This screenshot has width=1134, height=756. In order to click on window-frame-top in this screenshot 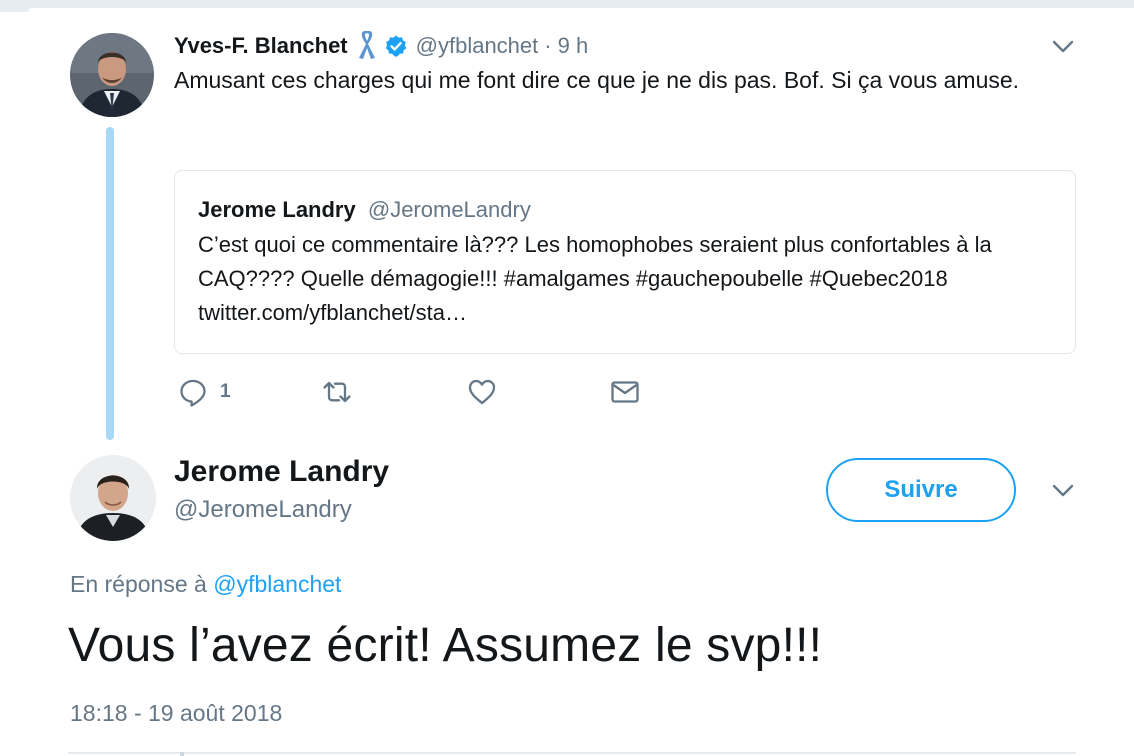, I will do `click(567, 6)`.